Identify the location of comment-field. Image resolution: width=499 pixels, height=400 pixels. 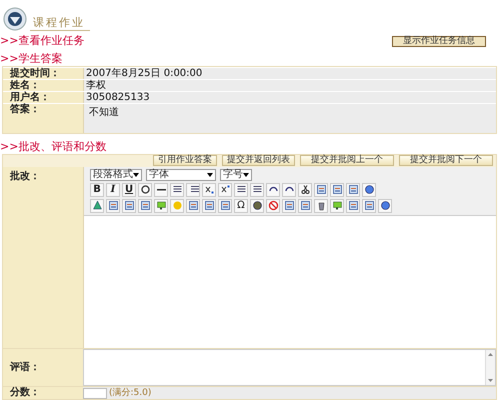
(289, 367).